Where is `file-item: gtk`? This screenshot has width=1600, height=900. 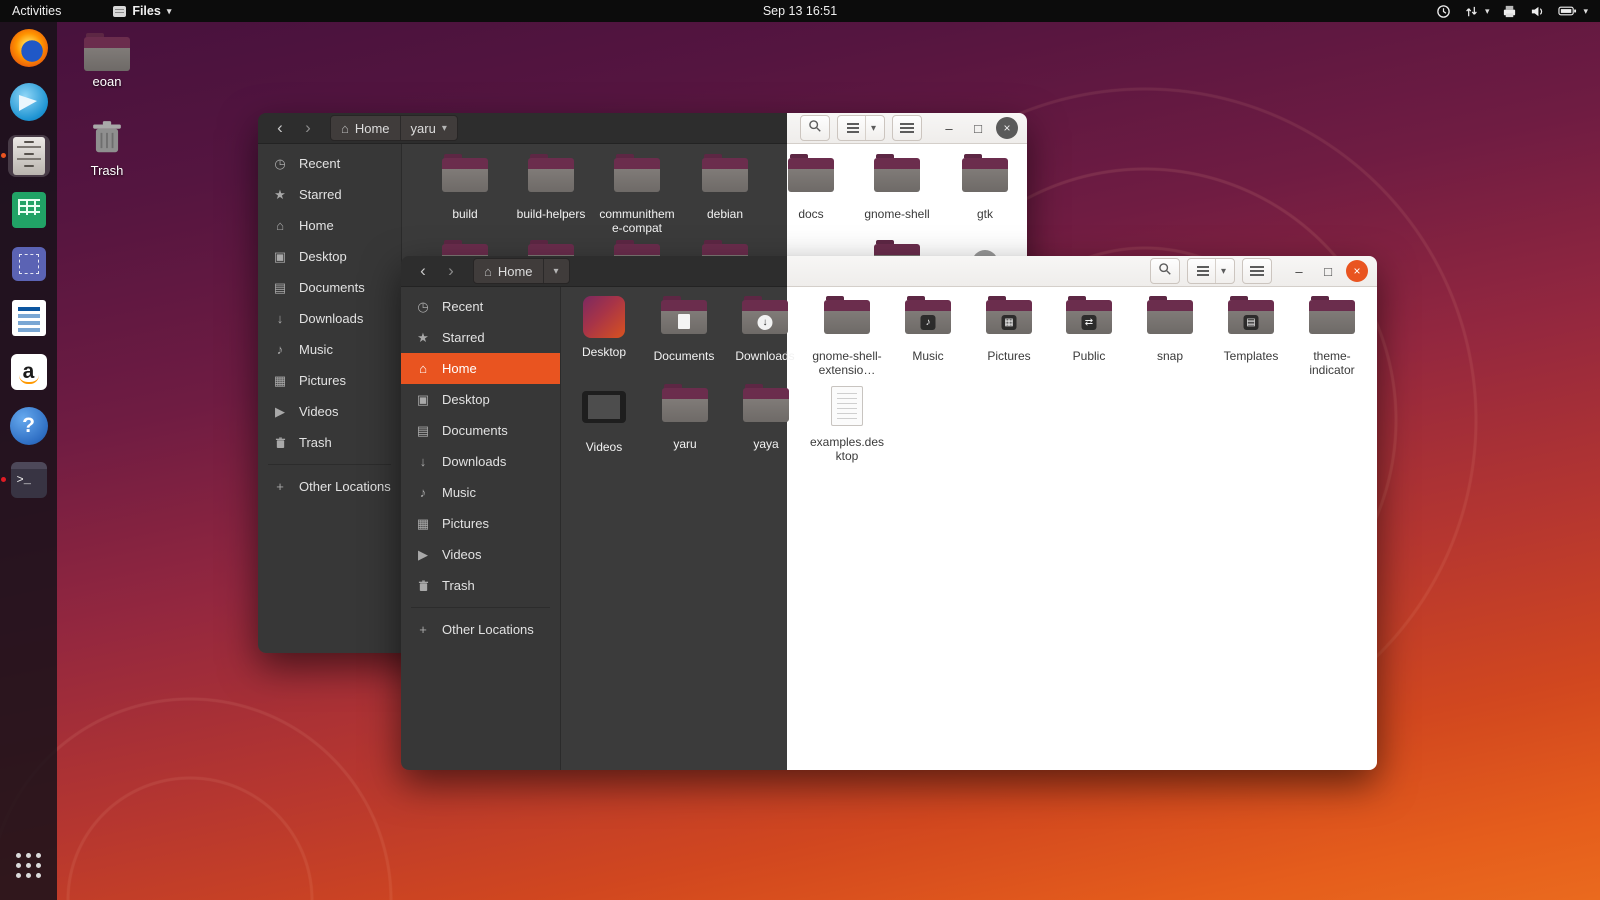
file-item: gtk is located at coordinates (985, 187).